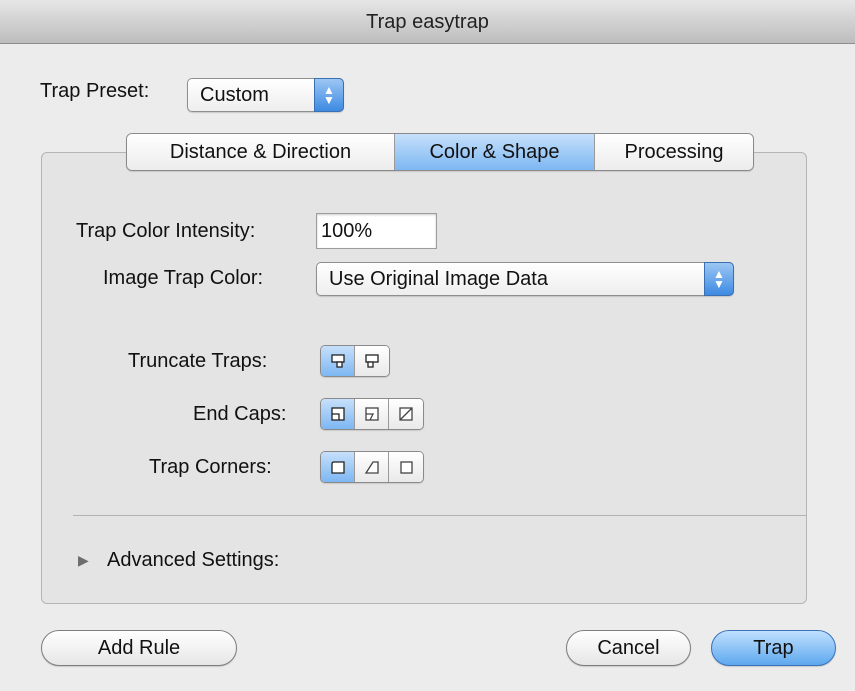  I want to click on trap-color-intensity-label: Trap Color Intensity:, so click(166, 231).